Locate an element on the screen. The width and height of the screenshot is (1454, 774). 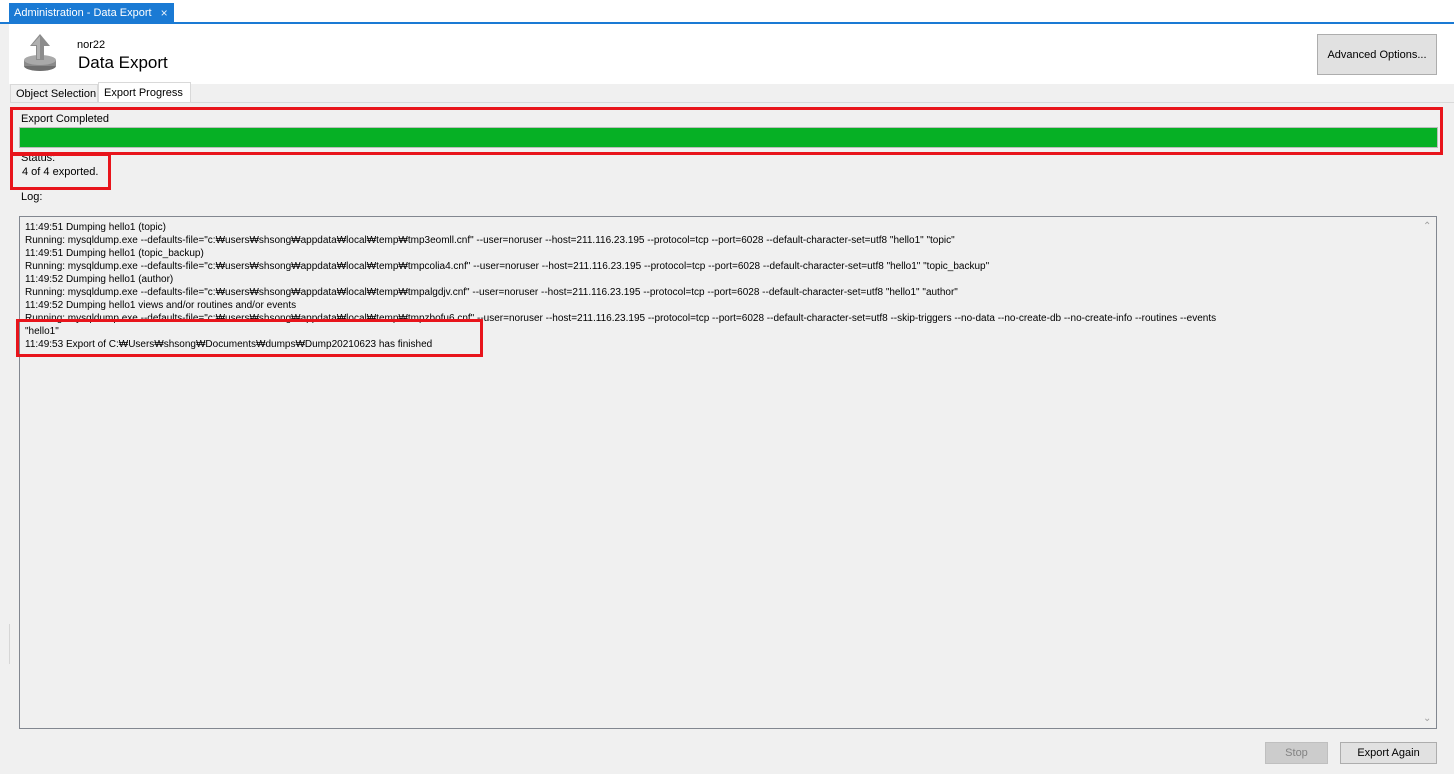
log-line: "hello1" is located at coordinates (42, 331).